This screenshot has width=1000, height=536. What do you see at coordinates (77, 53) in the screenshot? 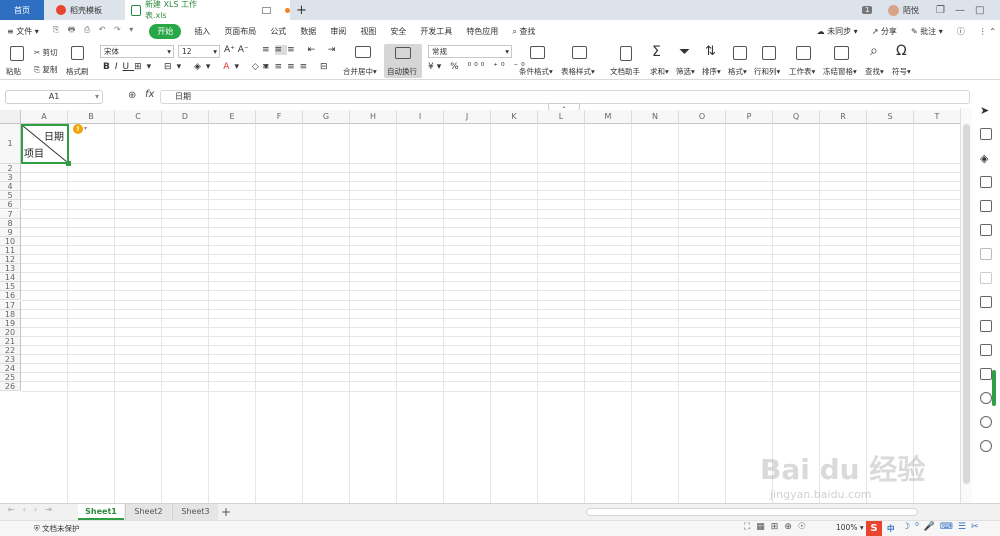
I see `format-painter-icon` at bounding box center [77, 53].